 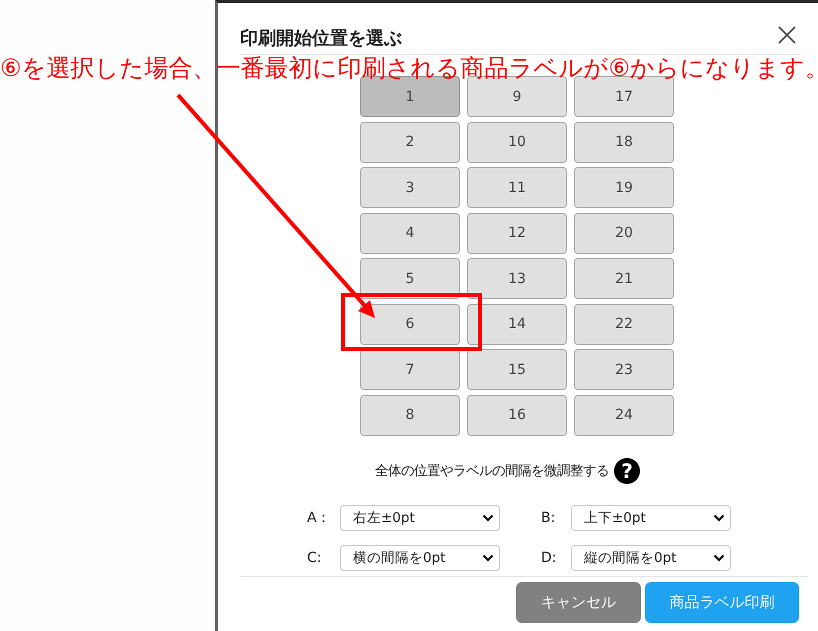 I want to click on label-position-button: 3, so click(x=410, y=187).